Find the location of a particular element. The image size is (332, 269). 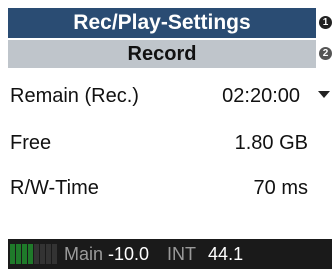

setting-label: Free is located at coordinates (31, 142).